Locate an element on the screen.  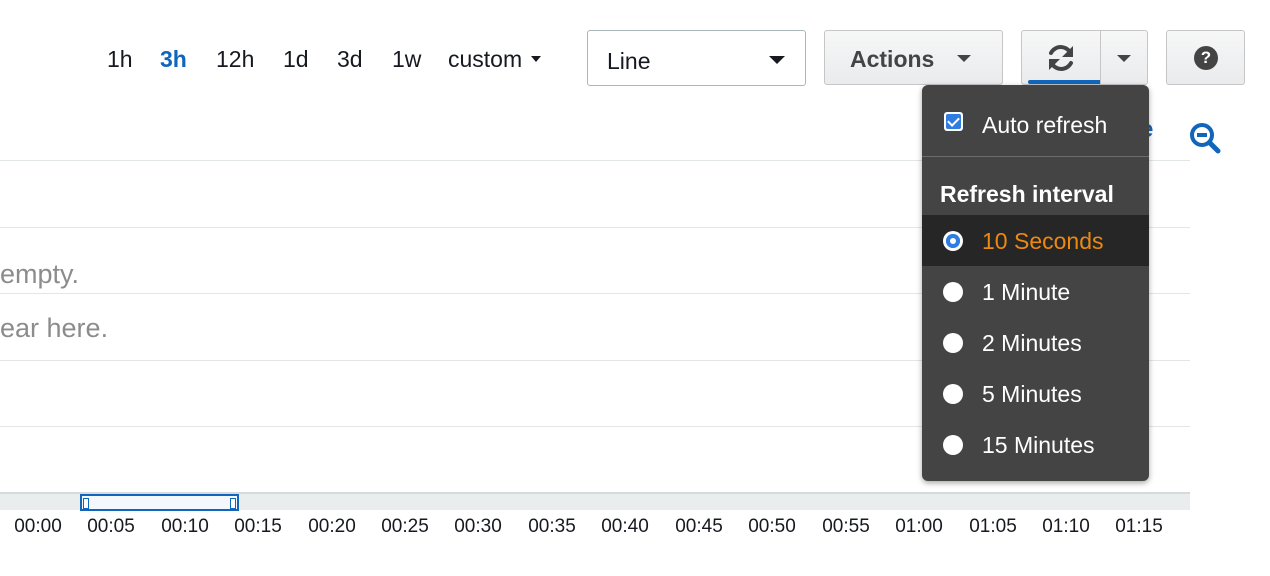
x-tick: 00:15 is located at coordinates (258, 526).